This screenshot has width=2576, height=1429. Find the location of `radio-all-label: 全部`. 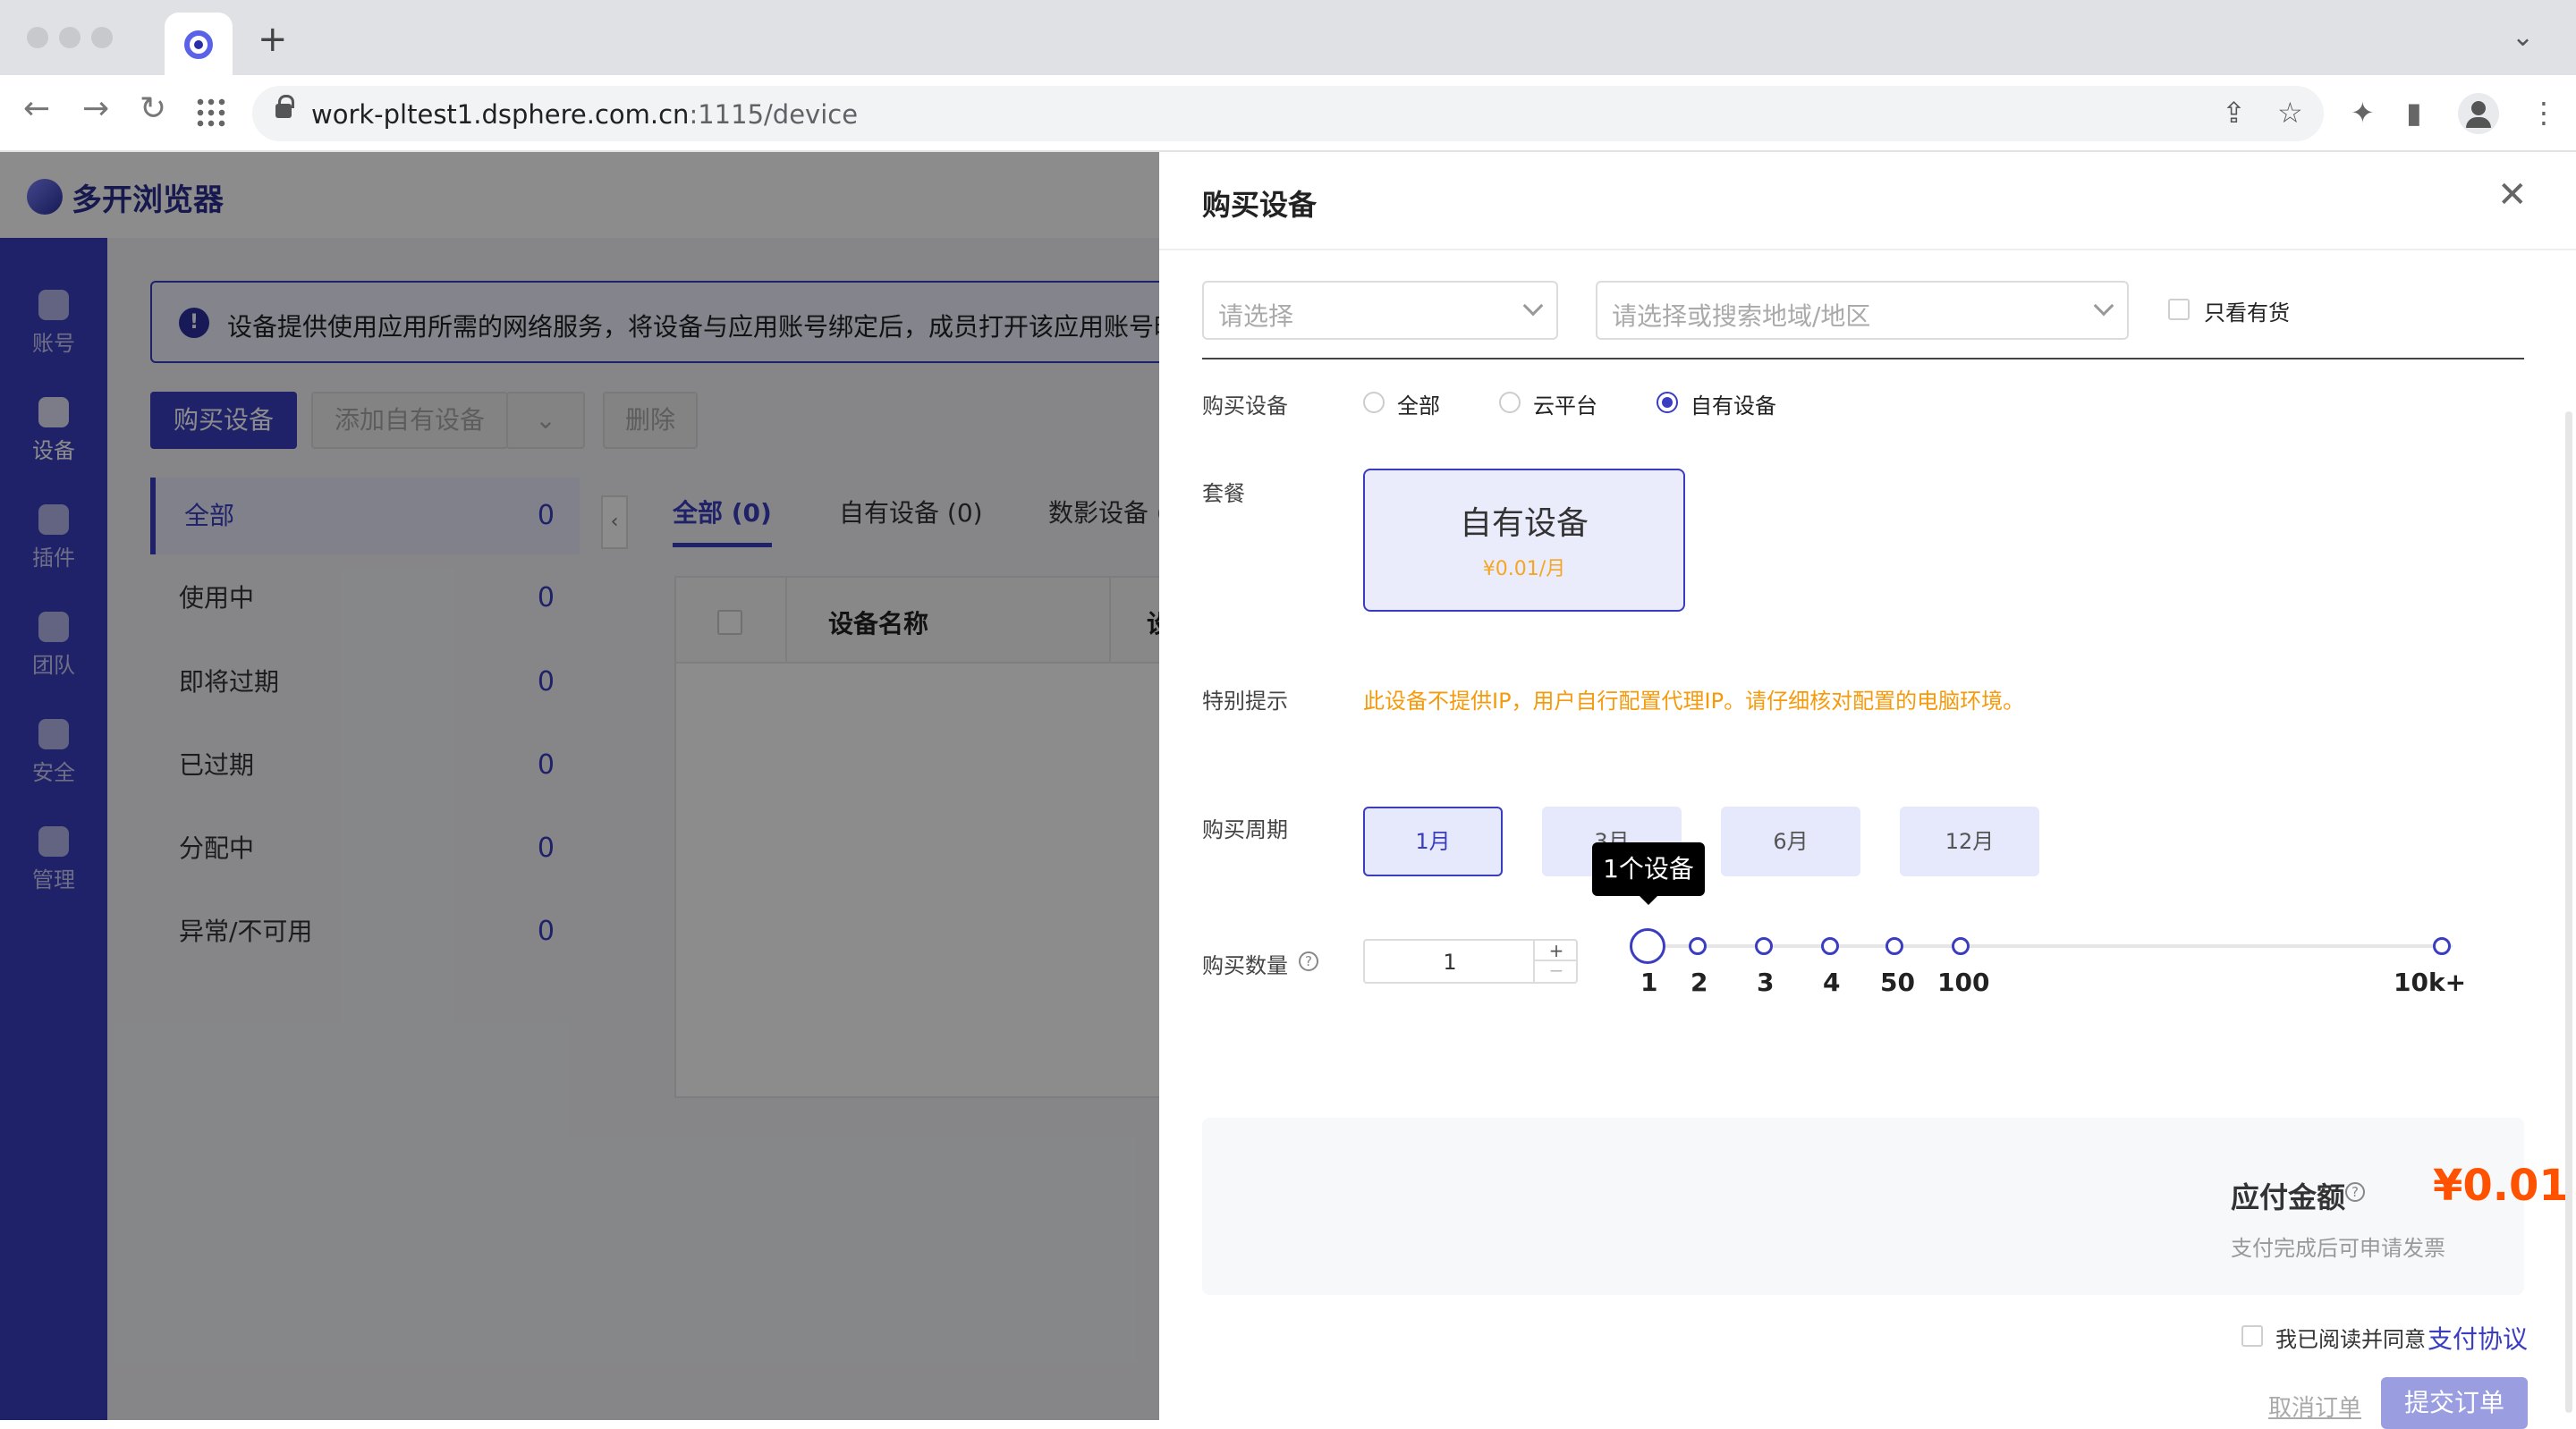

radio-all-label: 全部 is located at coordinates (1418, 406).